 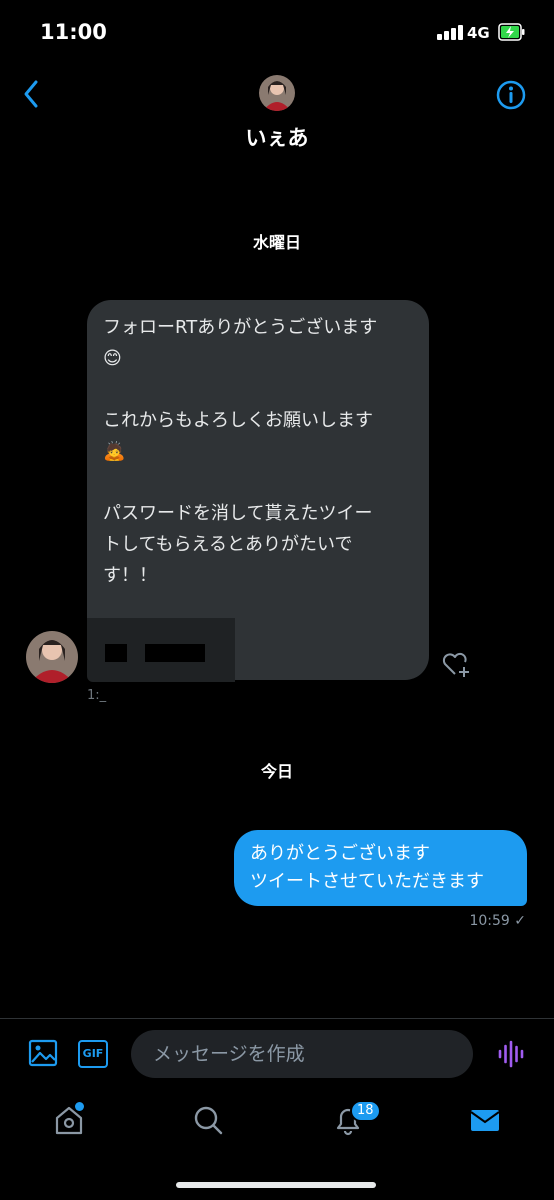 I want to click on message-line: トしてもらえるとありがたいで, so click(x=228, y=544).